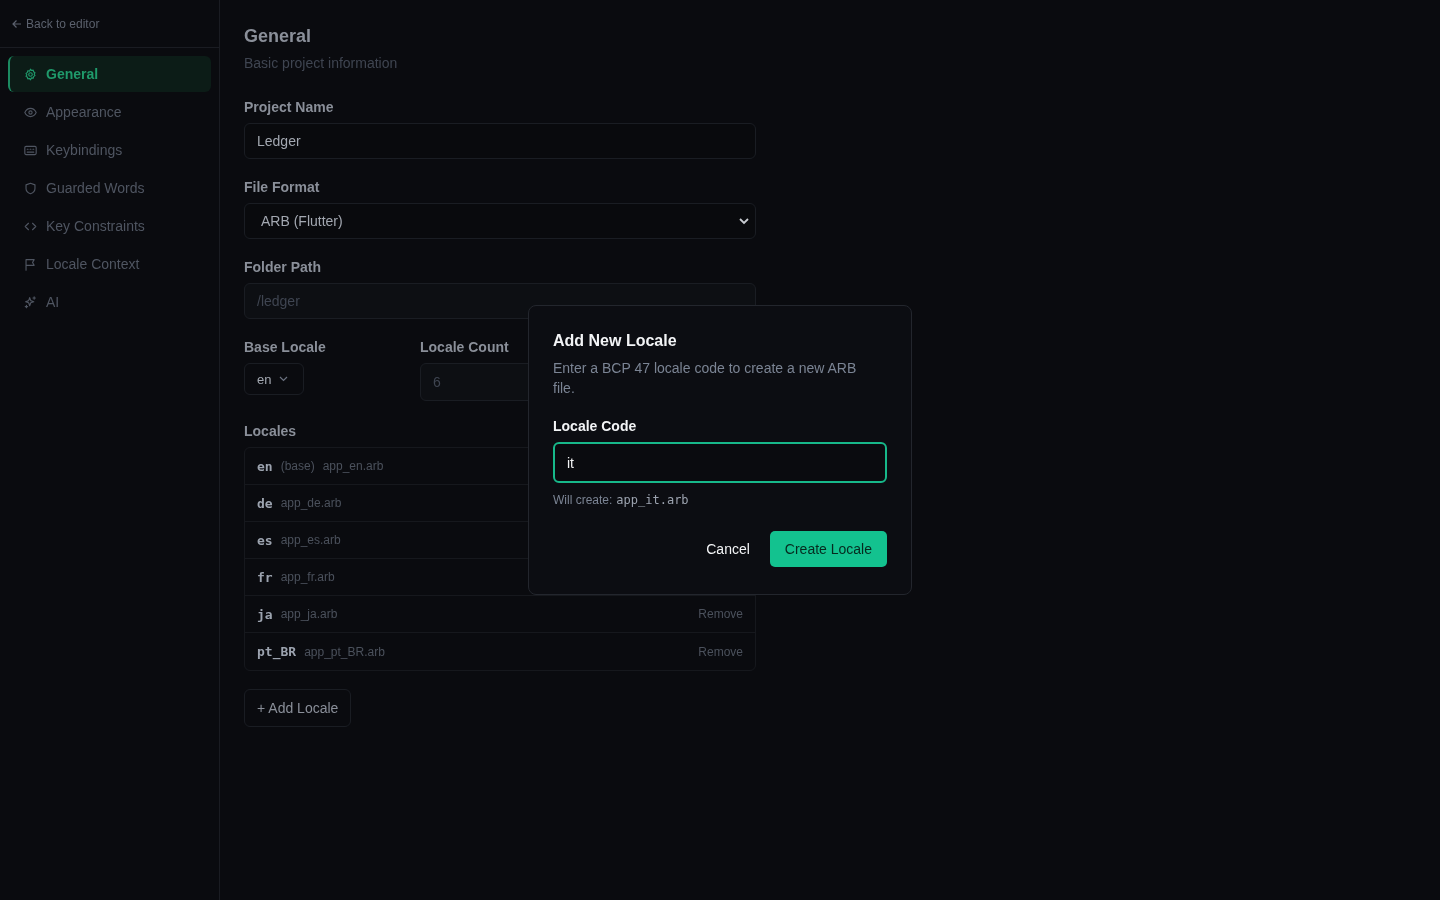 Image resolution: width=1440 pixels, height=900 pixels. Describe the element at coordinates (464, 347) in the screenshot. I see `field-label: Locale Count` at that location.